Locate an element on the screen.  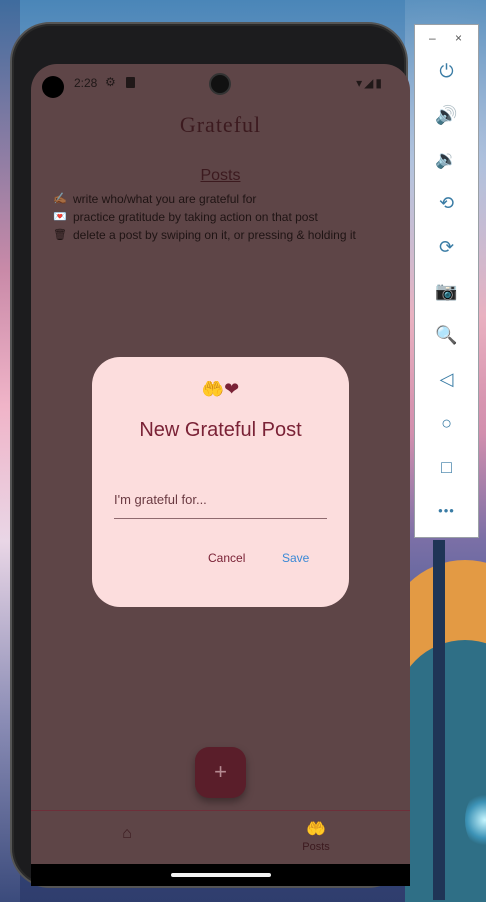
gesture-area is located at coordinates (220, 875).